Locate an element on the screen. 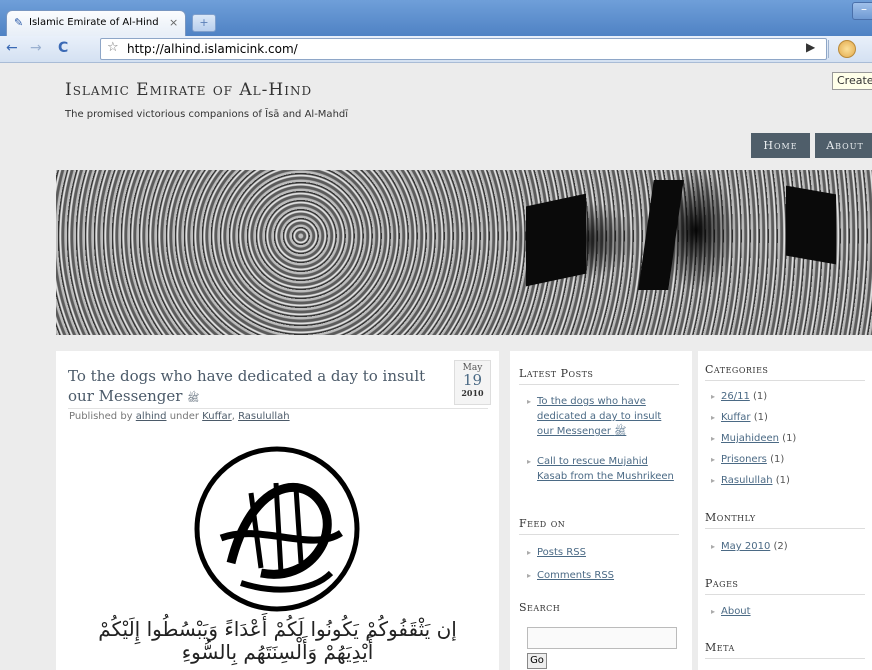  category-item: ▸ Kuffar (1) is located at coordinates (739, 417).